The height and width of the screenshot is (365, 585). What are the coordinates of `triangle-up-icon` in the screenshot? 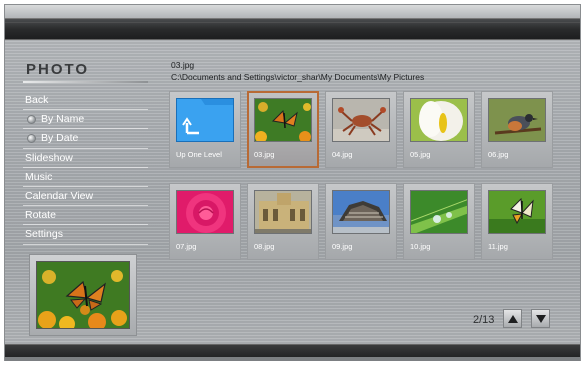 It's located at (513, 319).